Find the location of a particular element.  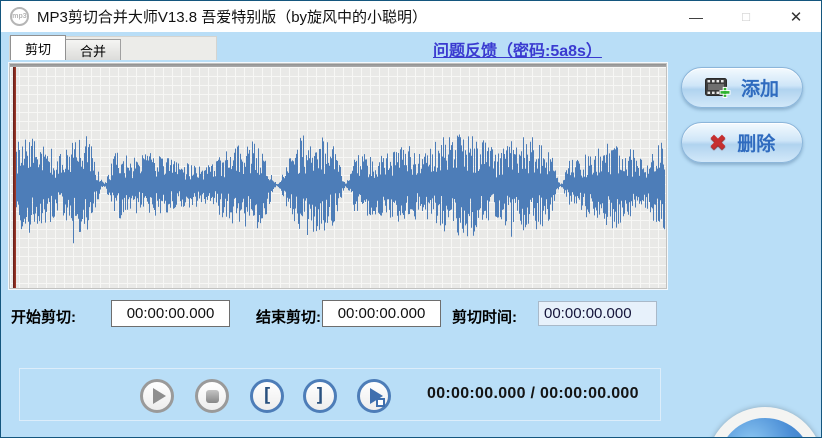

add-button: 添加 is located at coordinates (742, 87).